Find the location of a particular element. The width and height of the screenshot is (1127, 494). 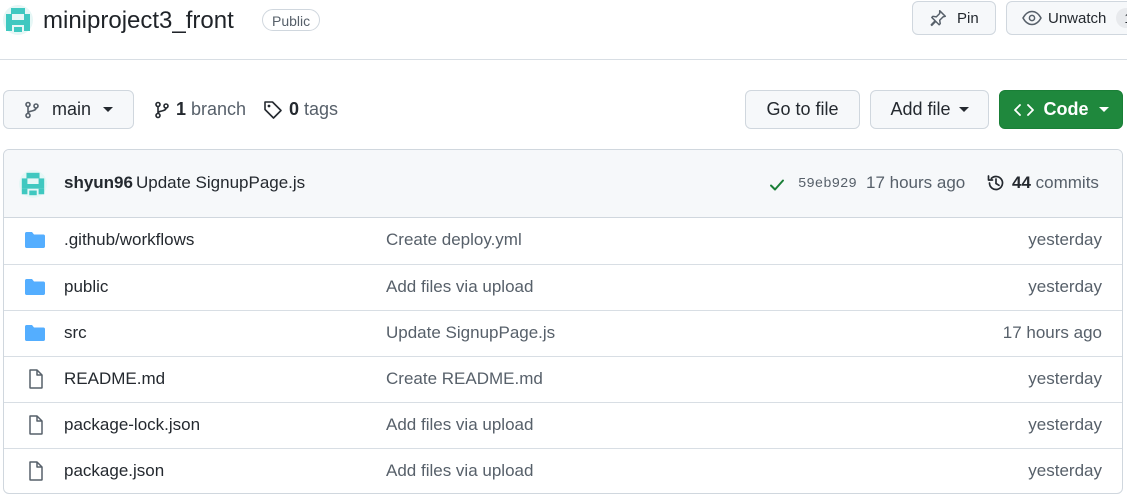

file-name-link: public is located at coordinates (86, 287).